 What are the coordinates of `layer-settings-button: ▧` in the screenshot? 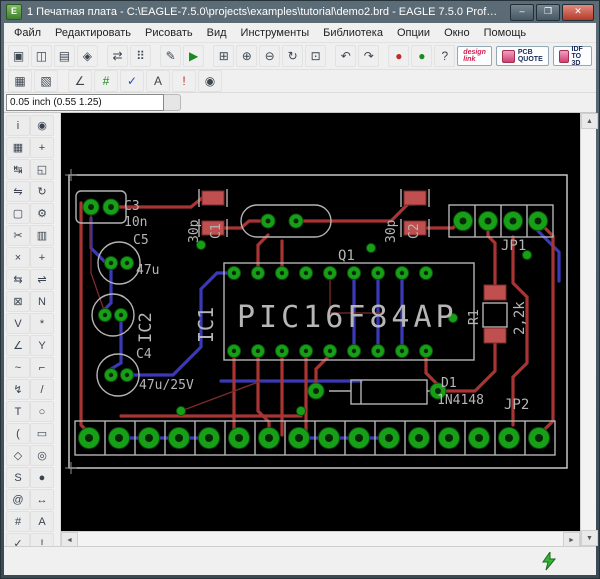 It's located at (46, 81).